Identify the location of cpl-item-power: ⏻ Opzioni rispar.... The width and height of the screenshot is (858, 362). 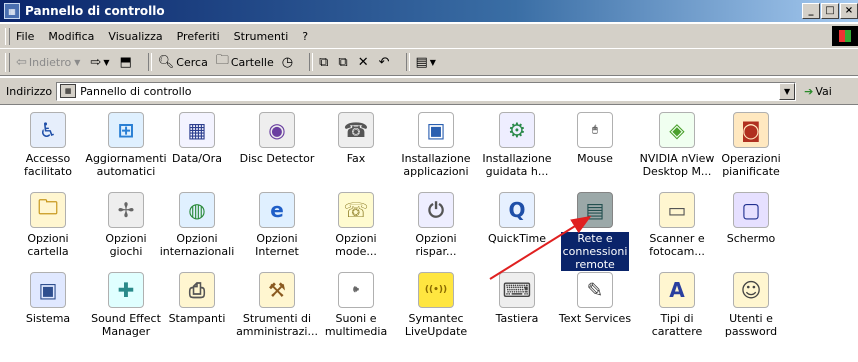
(436, 225).